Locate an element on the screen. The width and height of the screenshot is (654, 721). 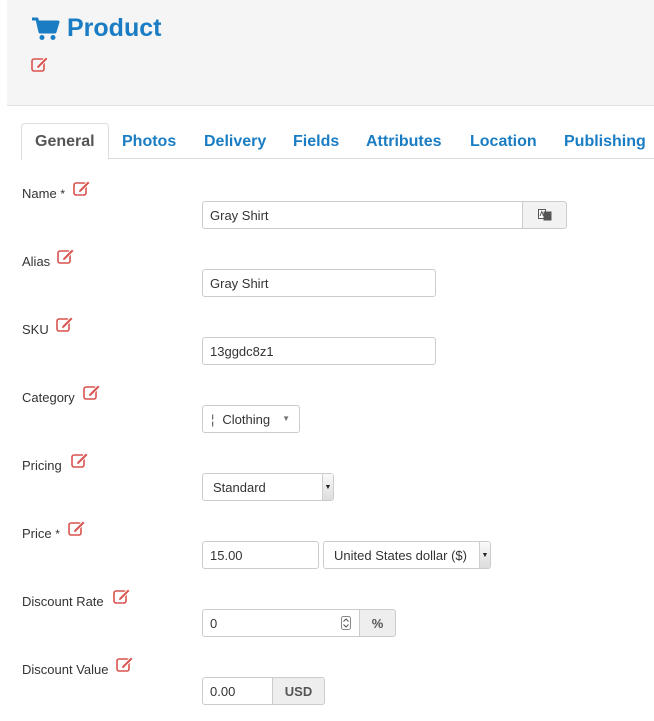
title-row: Product is located at coordinates (96, 28).